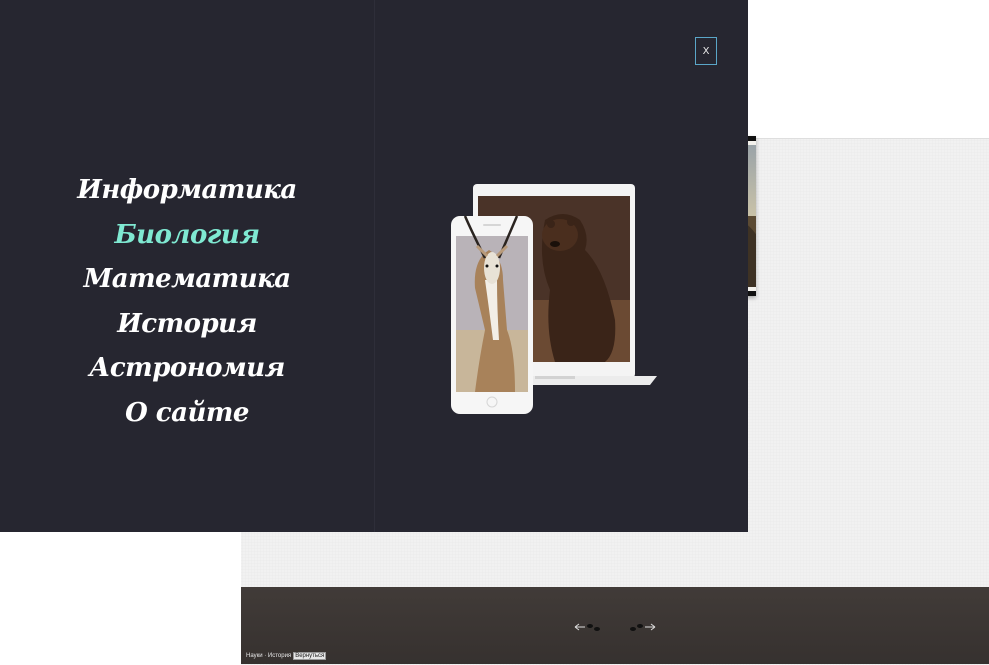 The width and height of the screenshot is (989, 665). Describe the element at coordinates (187, 368) in the screenshot. I see `menu-item-astronomy: Астрономия` at that location.